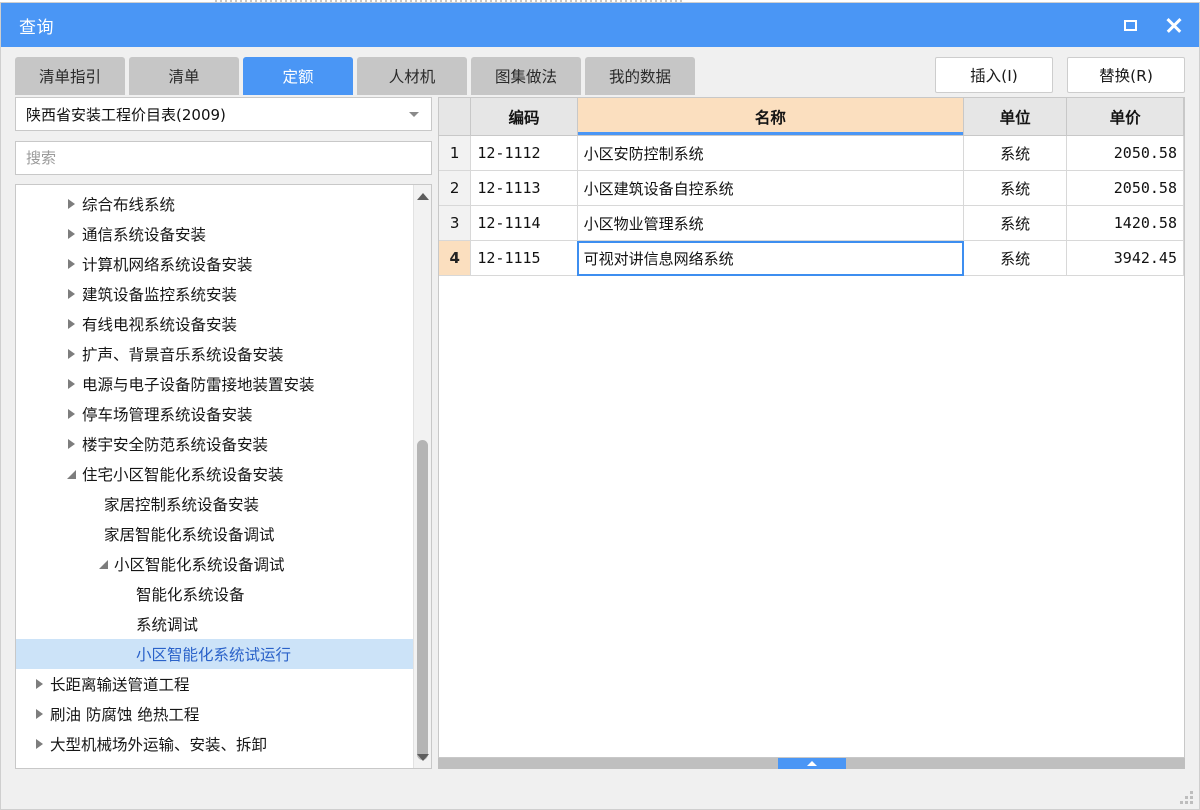  I want to click on tree-item: 住宅小区智能化系统设备安装, so click(214, 474).